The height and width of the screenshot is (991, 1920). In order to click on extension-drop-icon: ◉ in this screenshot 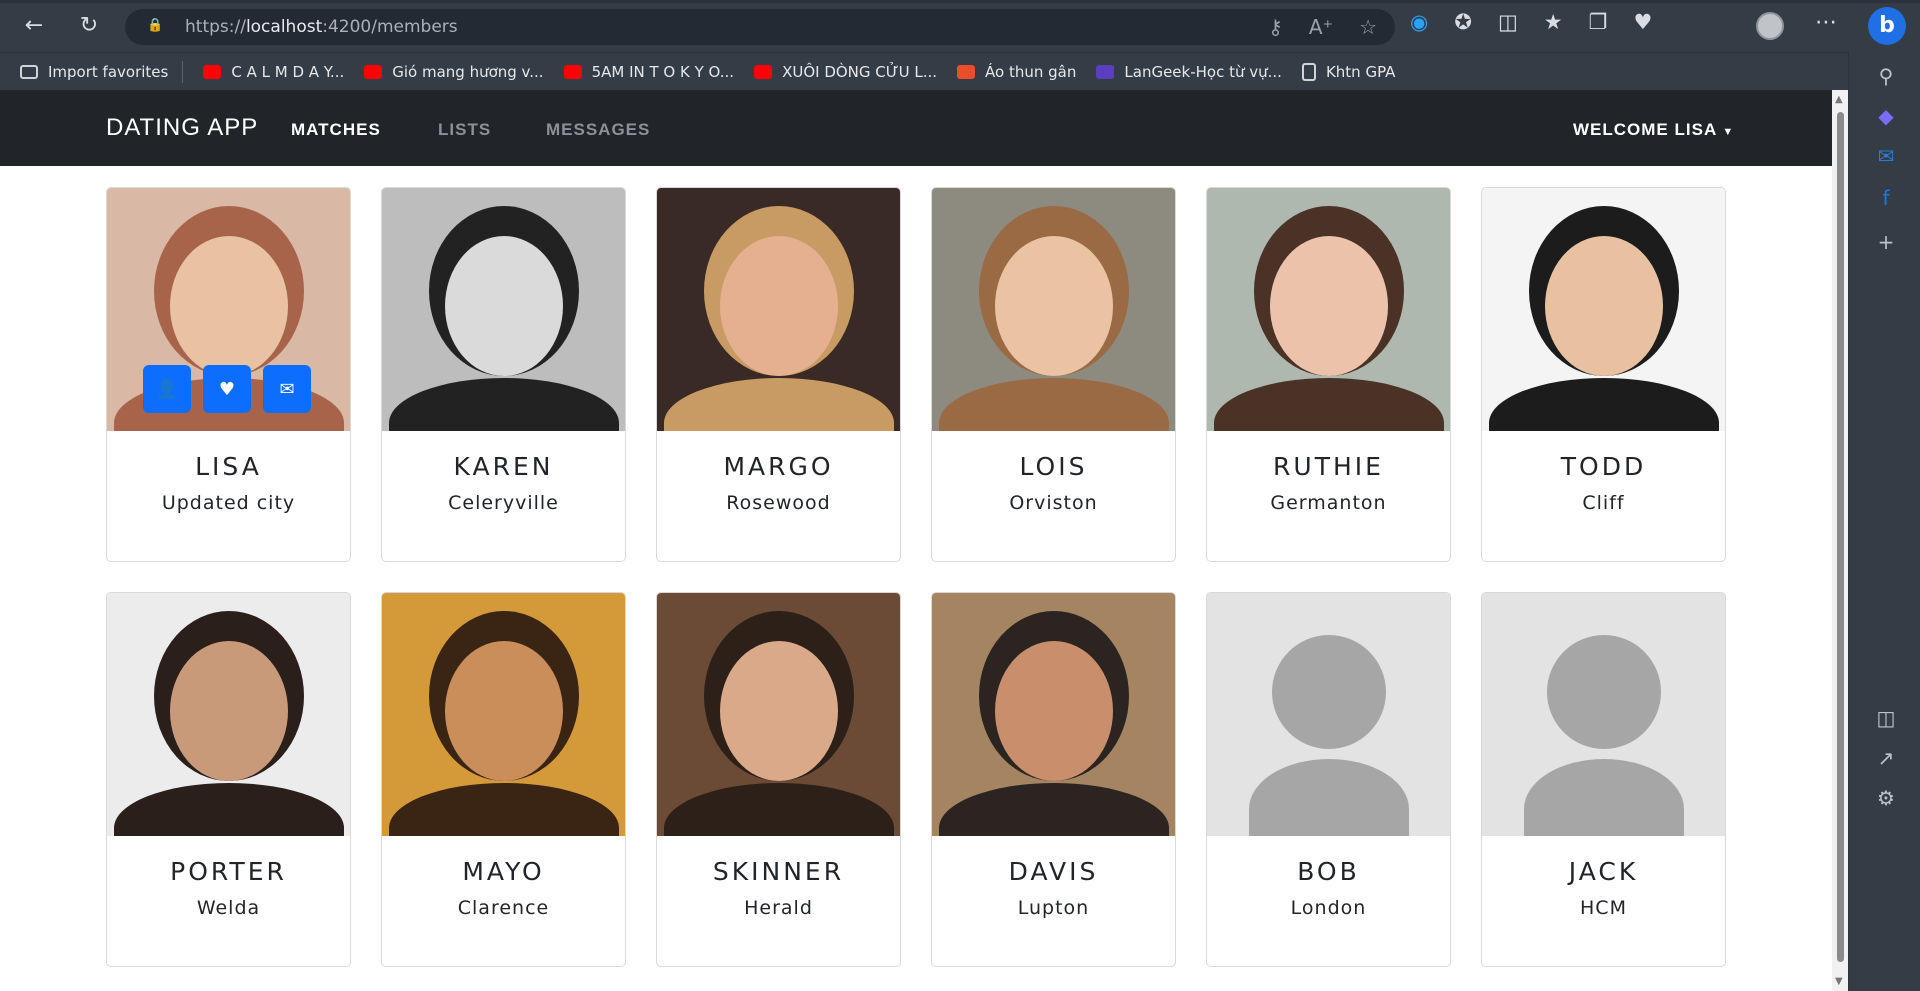, I will do `click(1419, 22)`.